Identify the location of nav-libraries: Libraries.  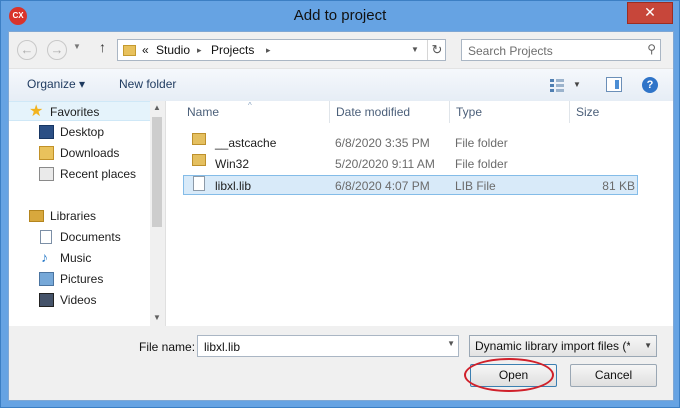
(79, 216).